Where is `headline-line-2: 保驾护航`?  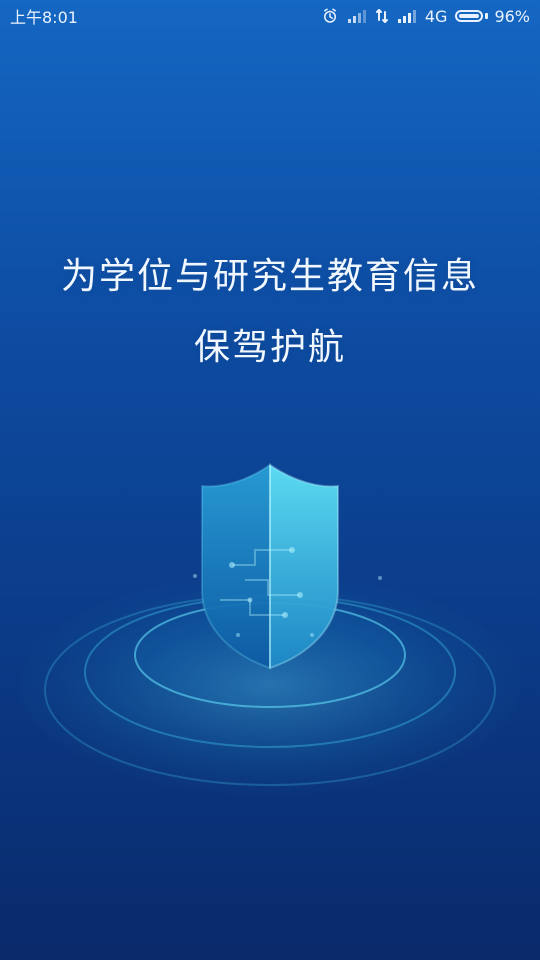
headline-line-2: 保驾护航 is located at coordinates (269, 347).